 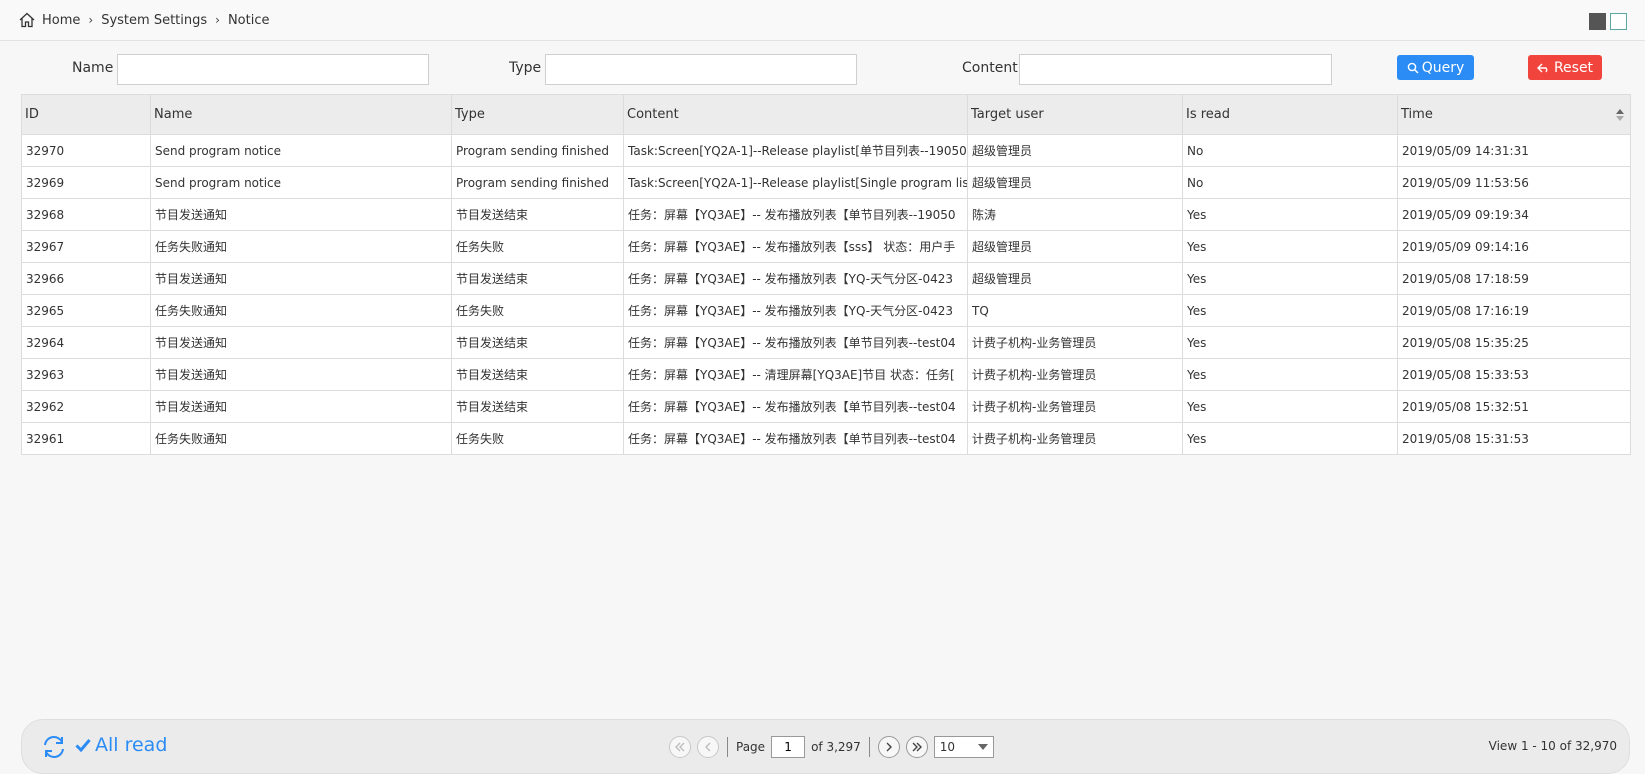 What do you see at coordinates (836, 747) in the screenshot?
I see `total-pages: of 3,297` at bounding box center [836, 747].